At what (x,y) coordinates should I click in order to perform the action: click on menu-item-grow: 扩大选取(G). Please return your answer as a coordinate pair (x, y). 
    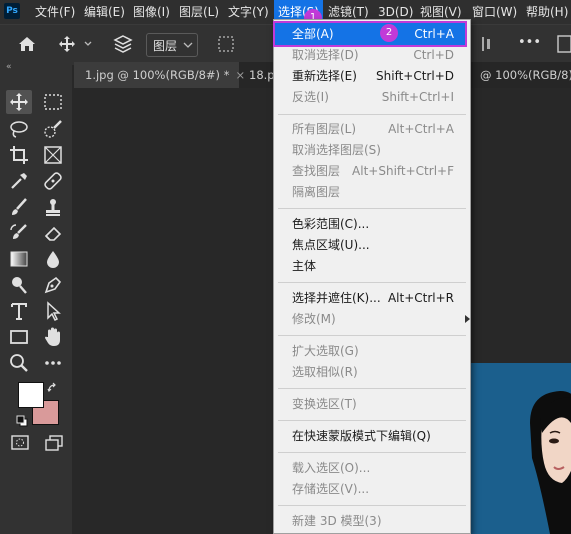
    Looking at the image, I should click on (374, 351).